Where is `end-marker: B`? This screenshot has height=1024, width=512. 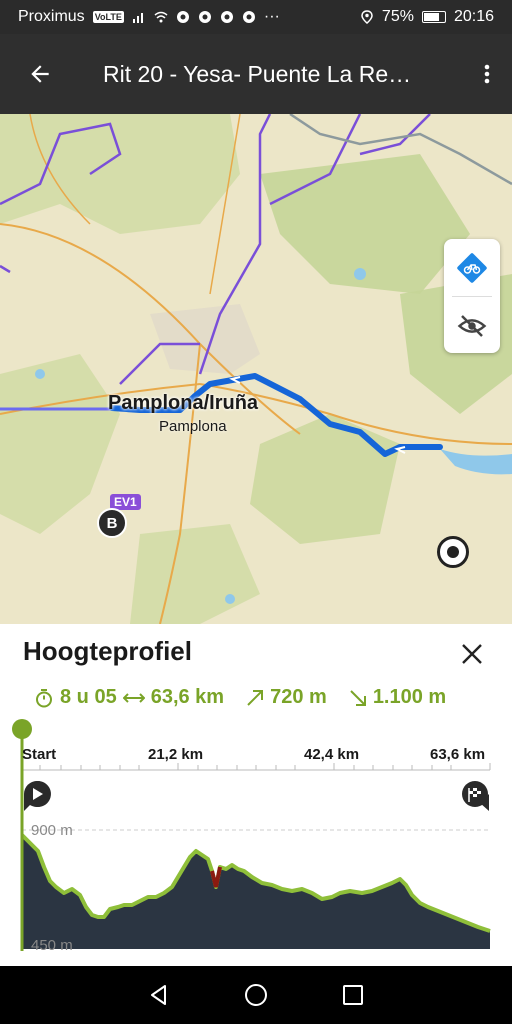
end-marker: B is located at coordinates (112, 523).